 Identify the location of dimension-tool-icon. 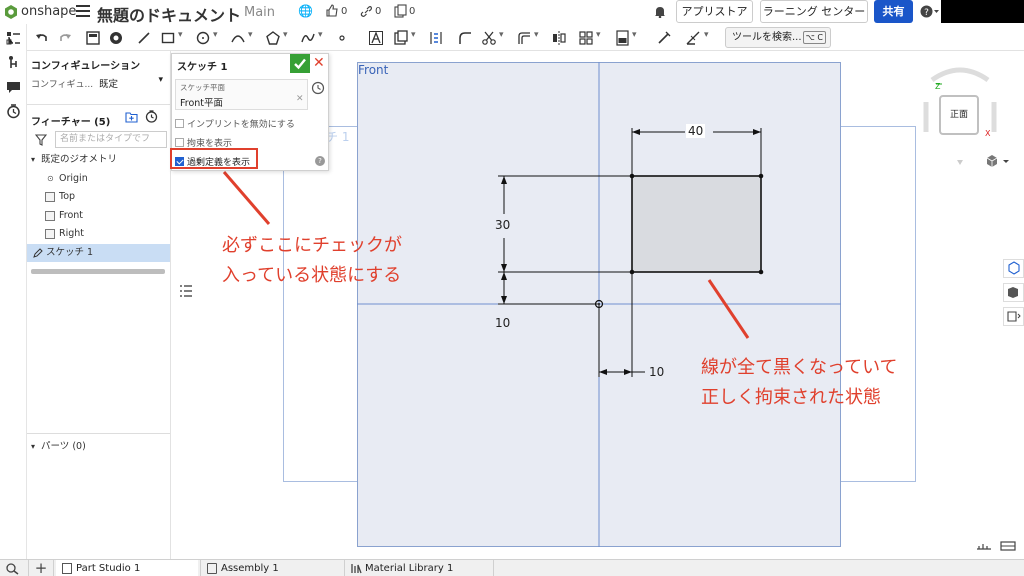
(664, 38).